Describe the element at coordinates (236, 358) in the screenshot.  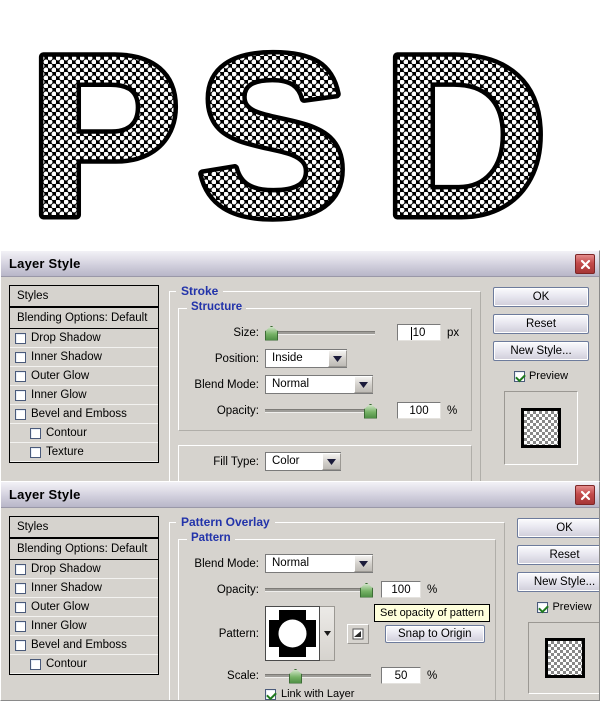
I see `position-label: Position:` at that location.